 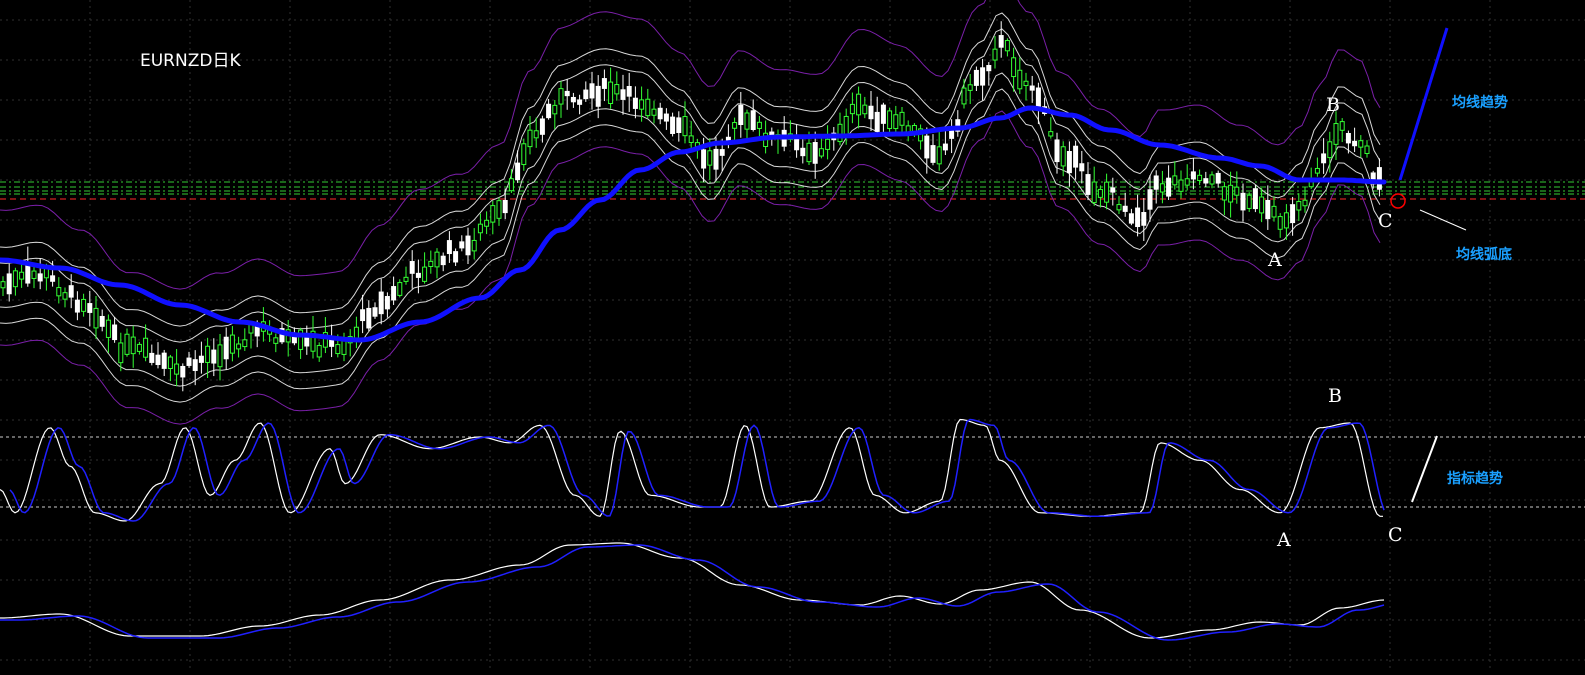 What do you see at coordinates (1475, 478) in the screenshot?
I see `indicator-trend-note: 指标趋势` at bounding box center [1475, 478].